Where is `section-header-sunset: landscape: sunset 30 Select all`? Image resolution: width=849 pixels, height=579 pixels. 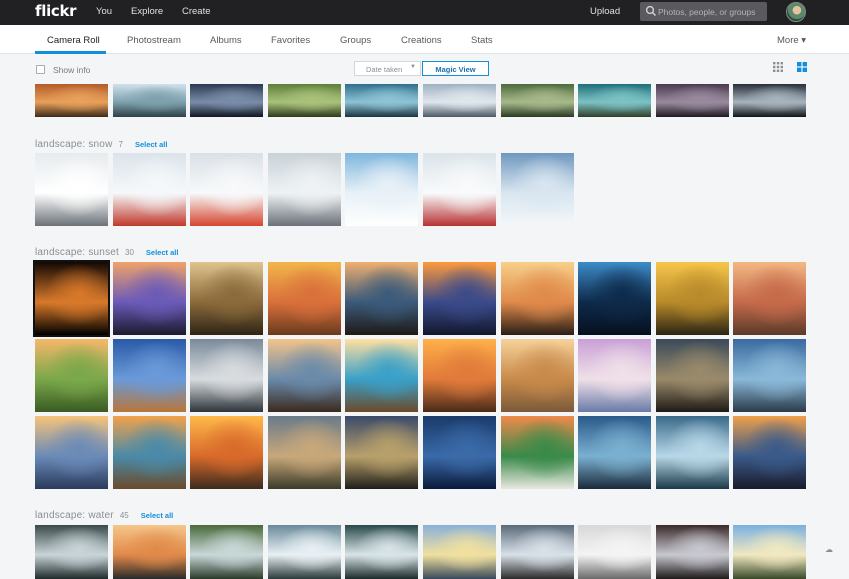
section-header-sunset: landscape: sunset 30 Select all is located at coordinates (106, 253).